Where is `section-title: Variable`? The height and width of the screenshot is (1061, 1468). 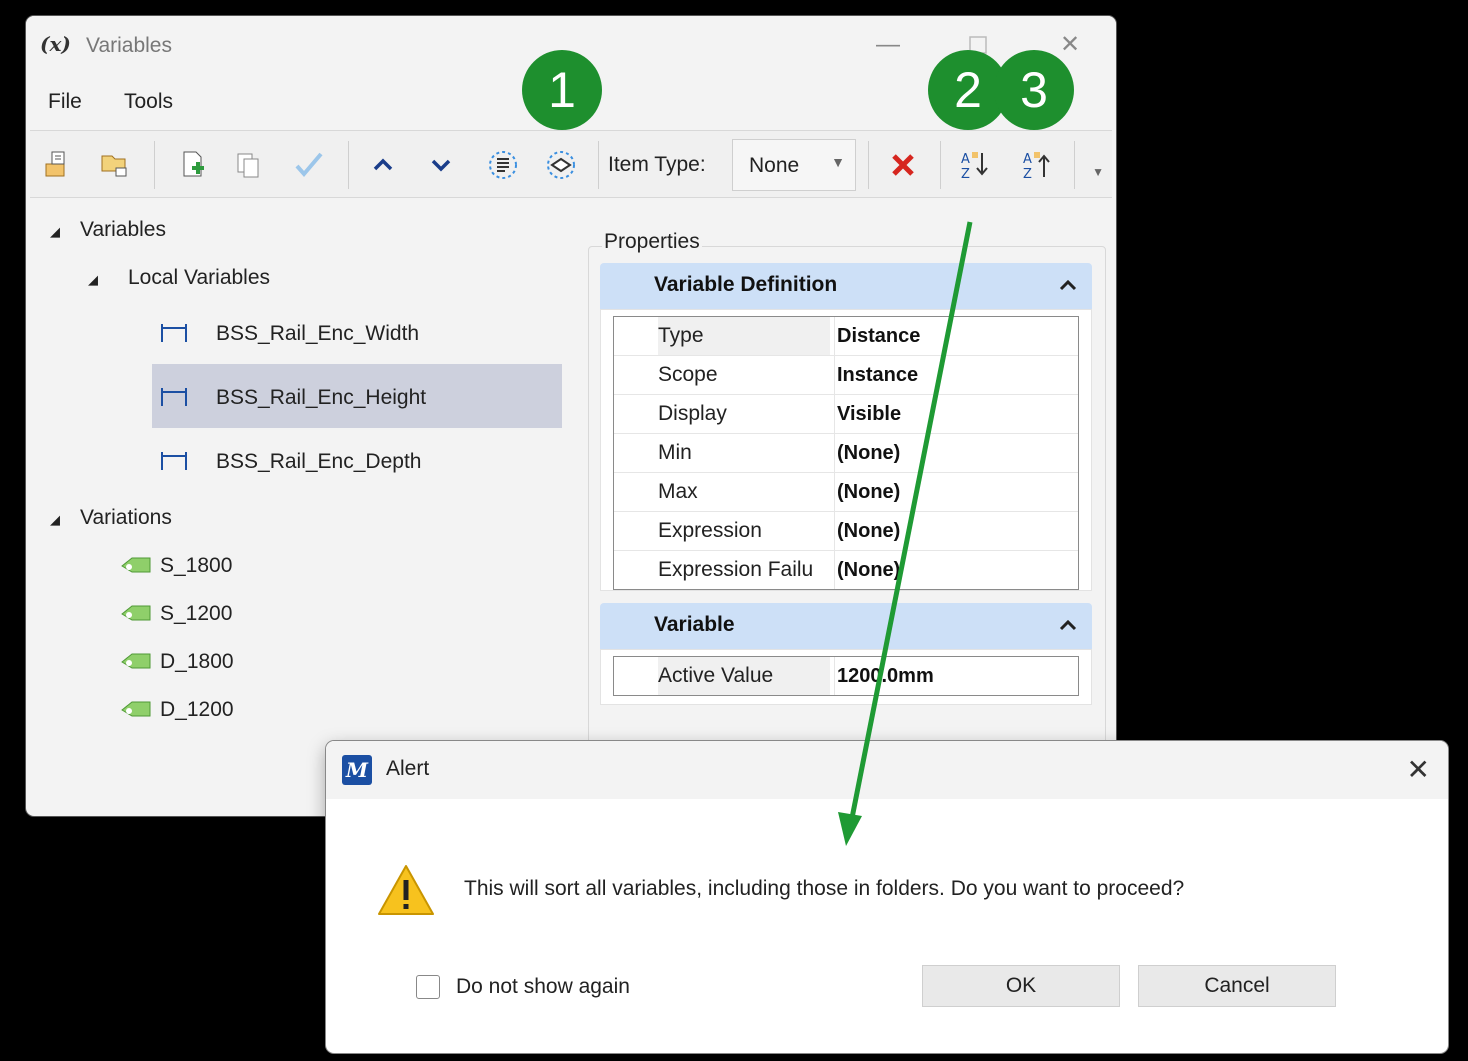
section-title: Variable is located at coordinates (694, 624).